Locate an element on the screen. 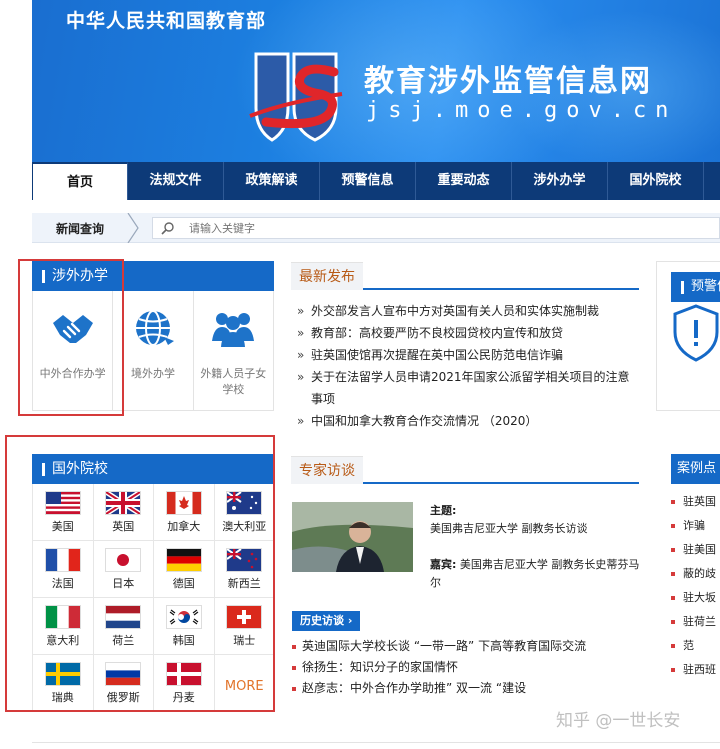 This screenshot has height=749, width=720. interview-topic: 美国弗吉尼亚大学 副教务长访谈 is located at coordinates (535, 529).